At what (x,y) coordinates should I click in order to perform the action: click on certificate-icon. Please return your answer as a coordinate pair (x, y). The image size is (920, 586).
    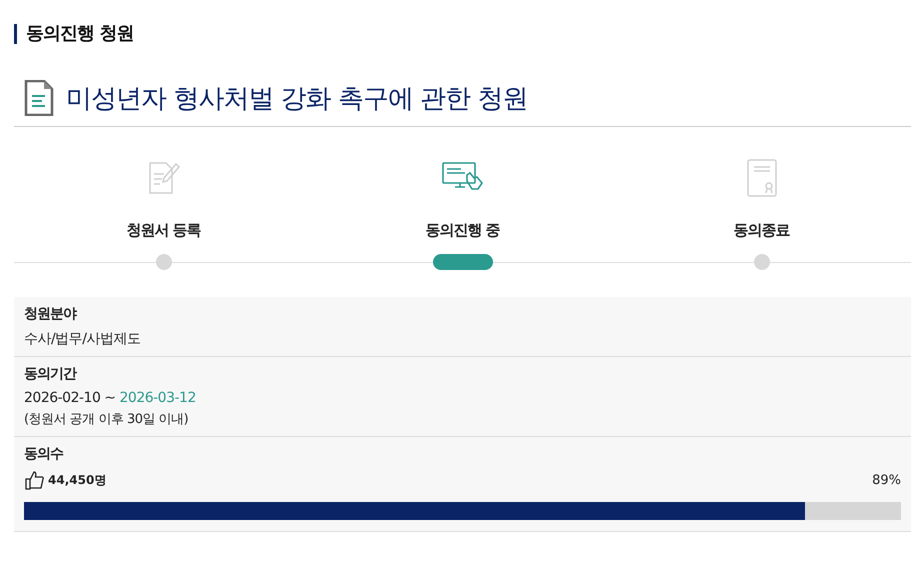
    Looking at the image, I should click on (761, 178).